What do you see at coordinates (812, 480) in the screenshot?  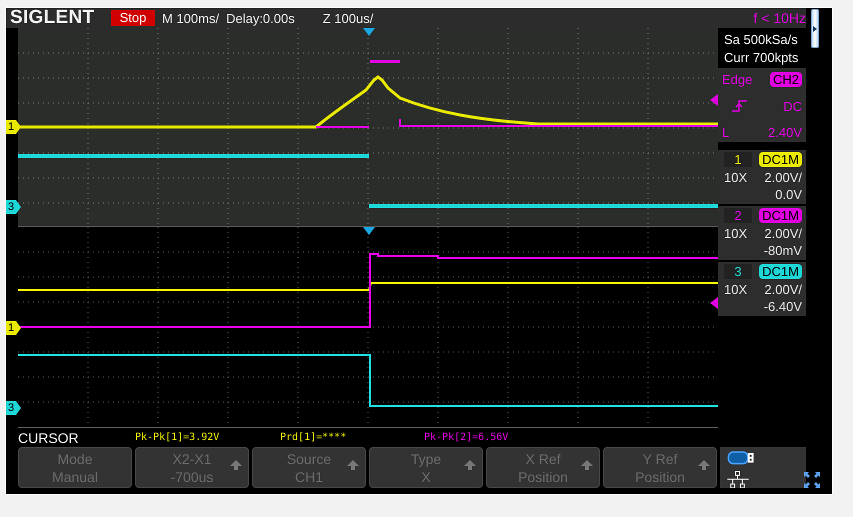 I see `fullscreen-icon` at bounding box center [812, 480].